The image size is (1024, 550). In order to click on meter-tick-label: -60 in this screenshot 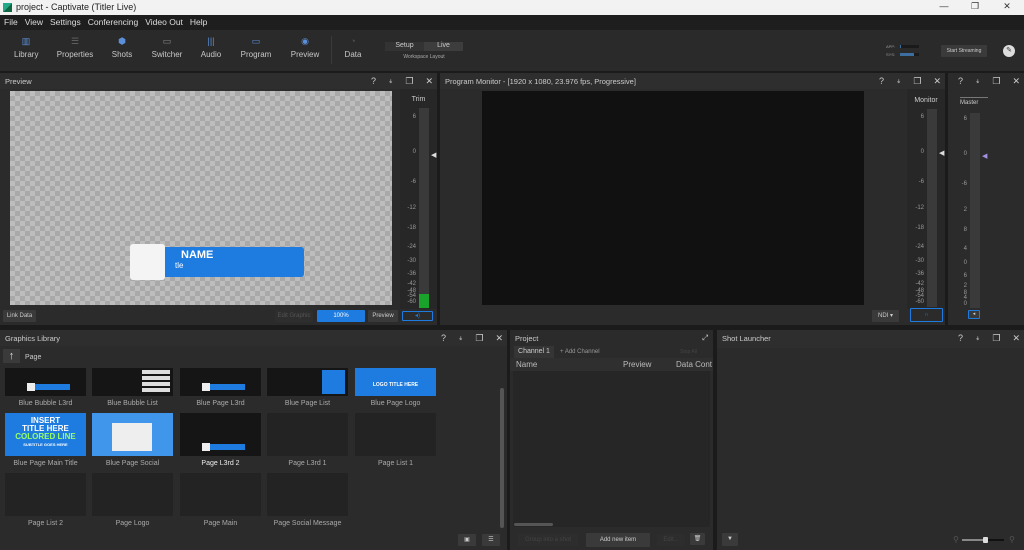, I will do `click(919, 302)`.